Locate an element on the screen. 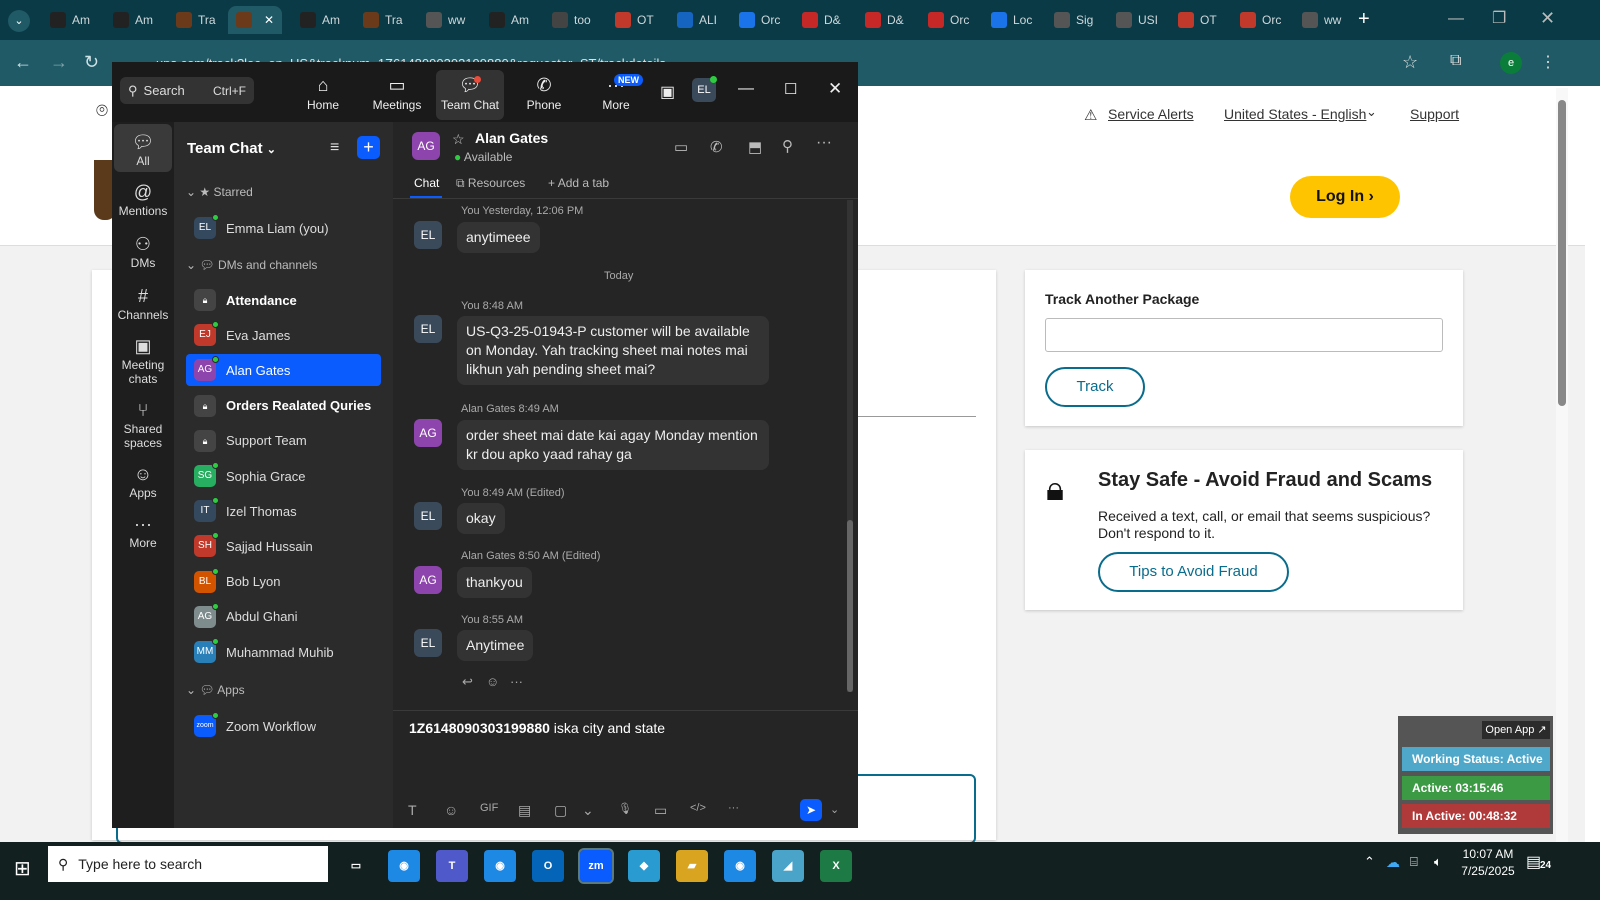 Image resolution: width=1600 pixels, height=900 pixels. volume-icon: 🔈︎ is located at coordinates (1438, 862).